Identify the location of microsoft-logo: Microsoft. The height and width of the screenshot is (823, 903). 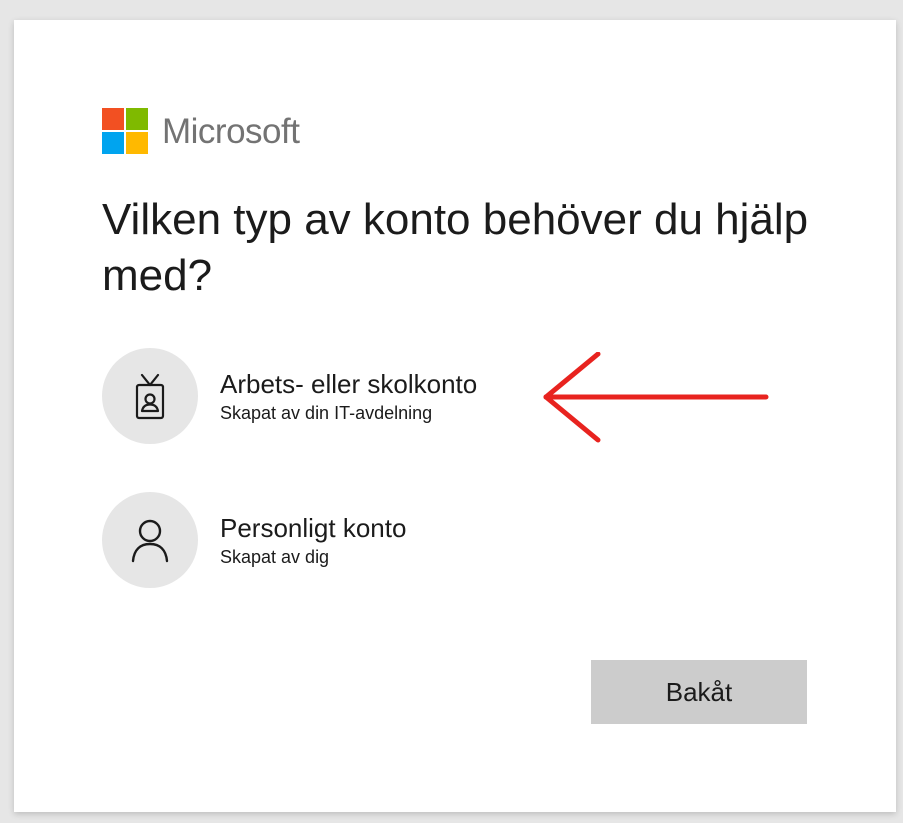
(201, 132).